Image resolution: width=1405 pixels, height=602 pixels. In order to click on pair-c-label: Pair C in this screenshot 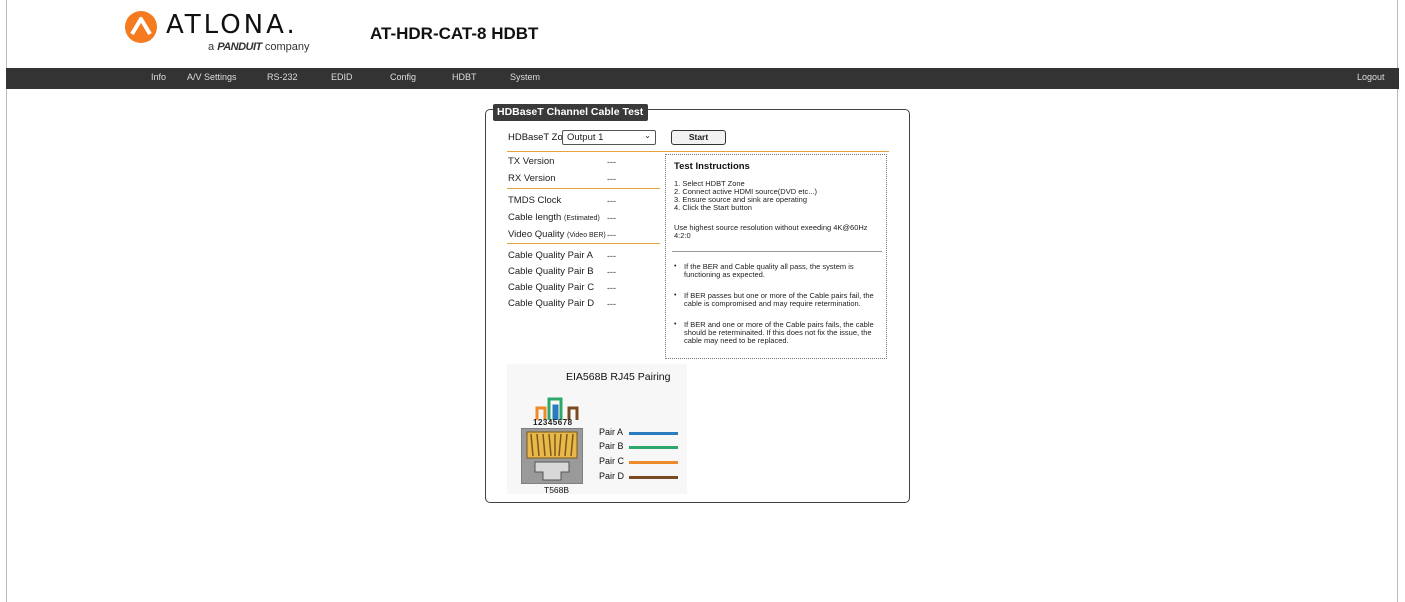, I will do `click(612, 461)`.